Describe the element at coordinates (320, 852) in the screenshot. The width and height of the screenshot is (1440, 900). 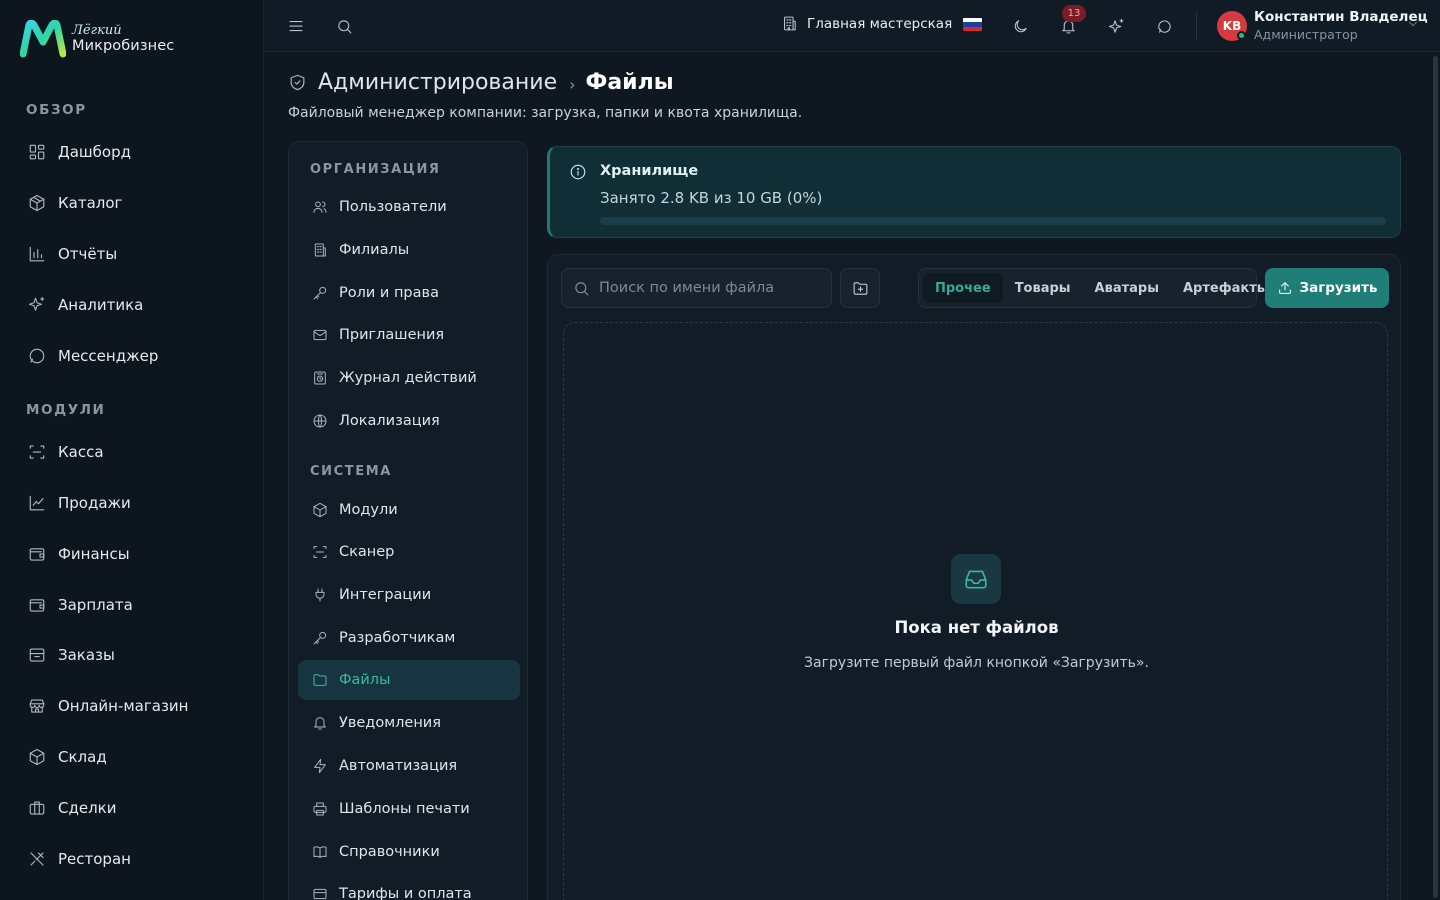
I see `book-icon` at that location.